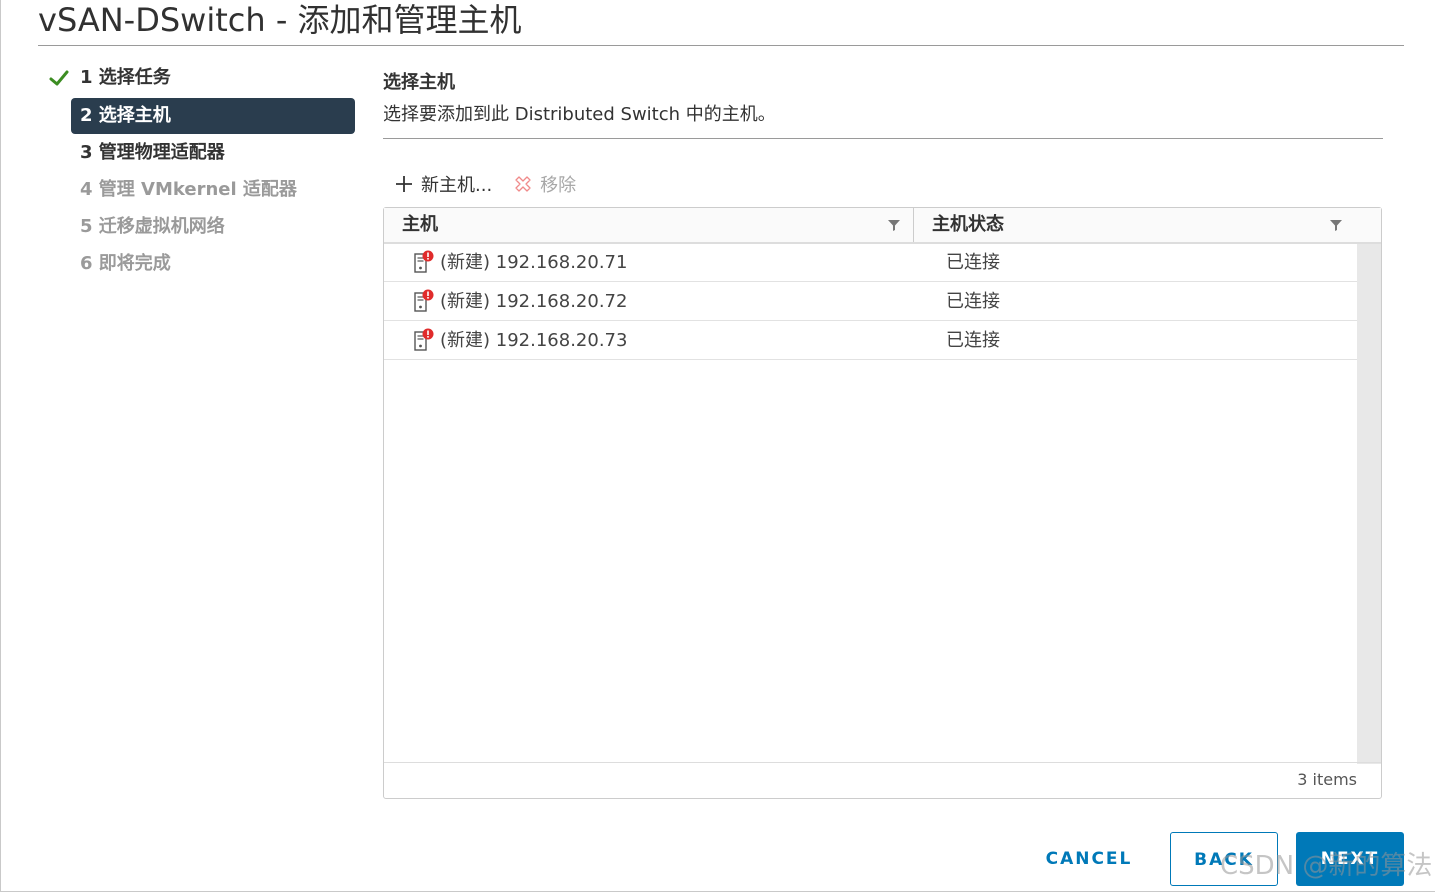  Describe the element at coordinates (523, 184) in the screenshot. I see `remove-x-icon` at that location.